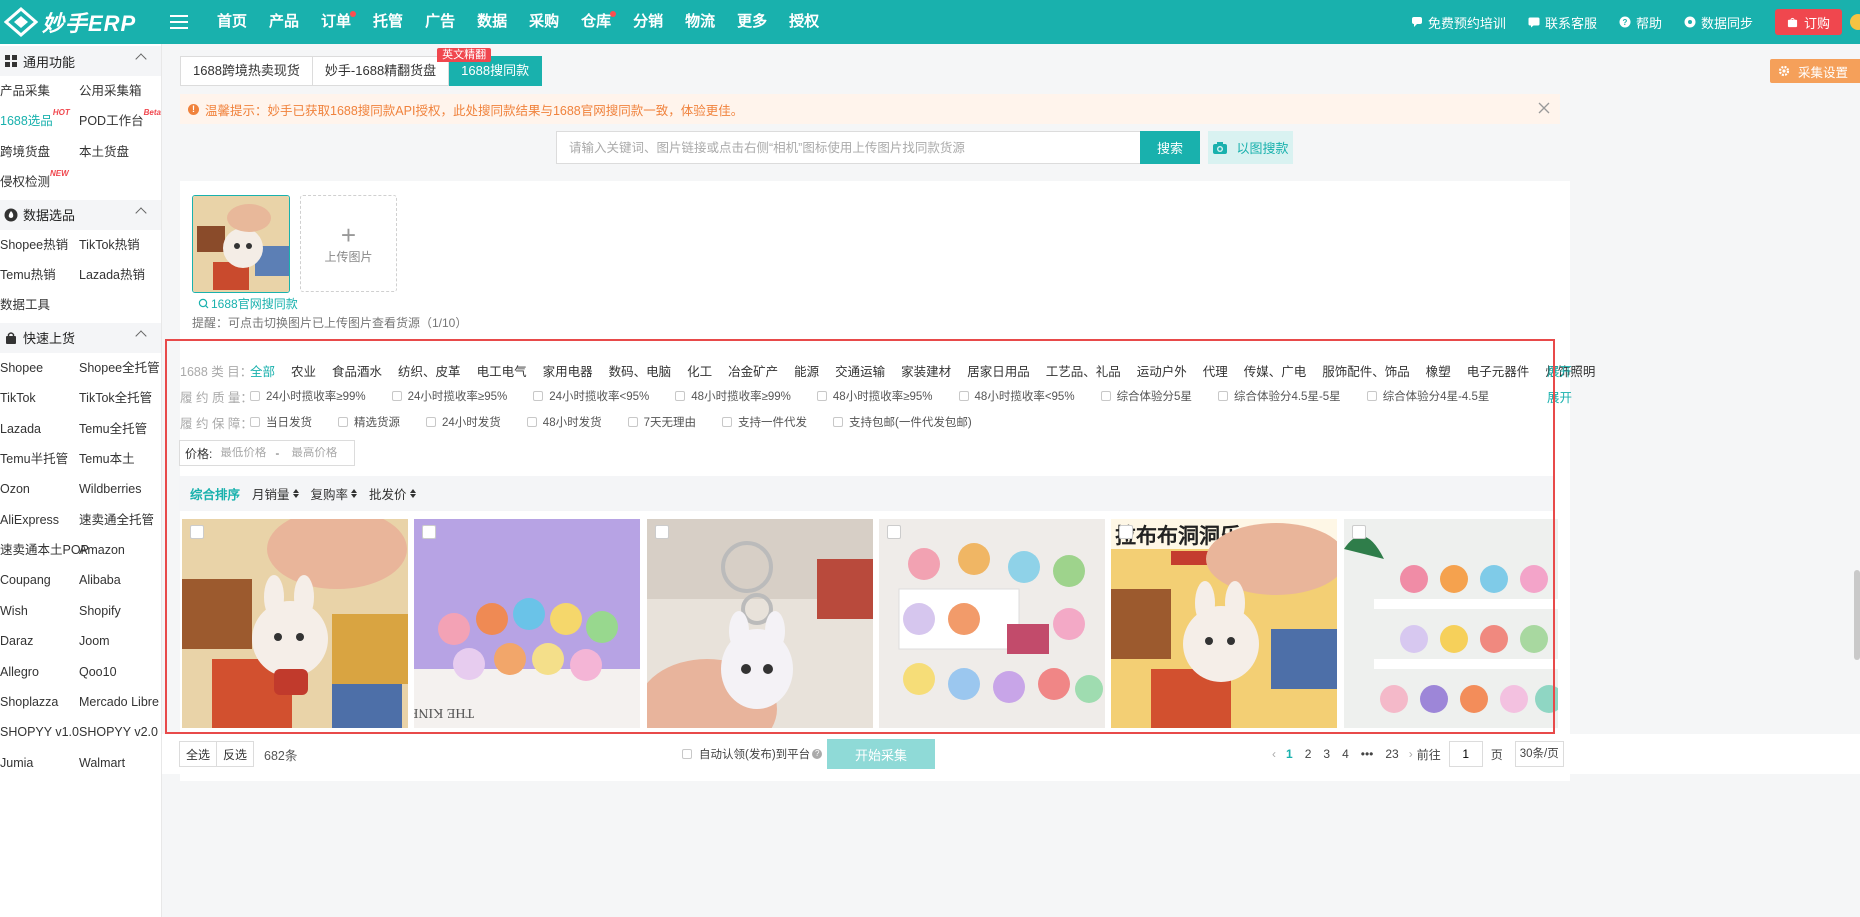 The image size is (1860, 917). What do you see at coordinates (1345, 754) in the screenshot?
I see `page-number: 4` at bounding box center [1345, 754].